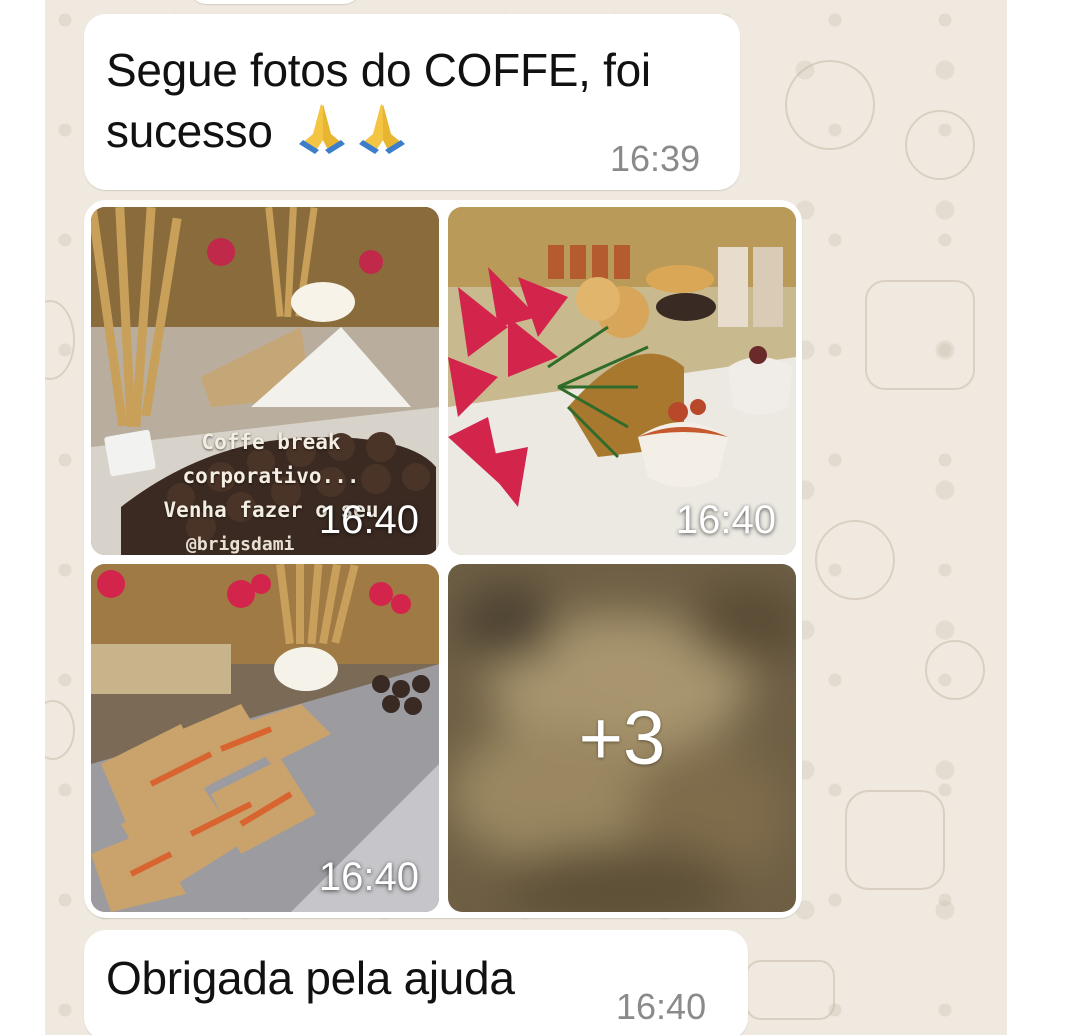 This screenshot has width=1080, height=1035. Describe the element at coordinates (275, 2) in the screenshot. I see `previous-message-bubble` at that location.